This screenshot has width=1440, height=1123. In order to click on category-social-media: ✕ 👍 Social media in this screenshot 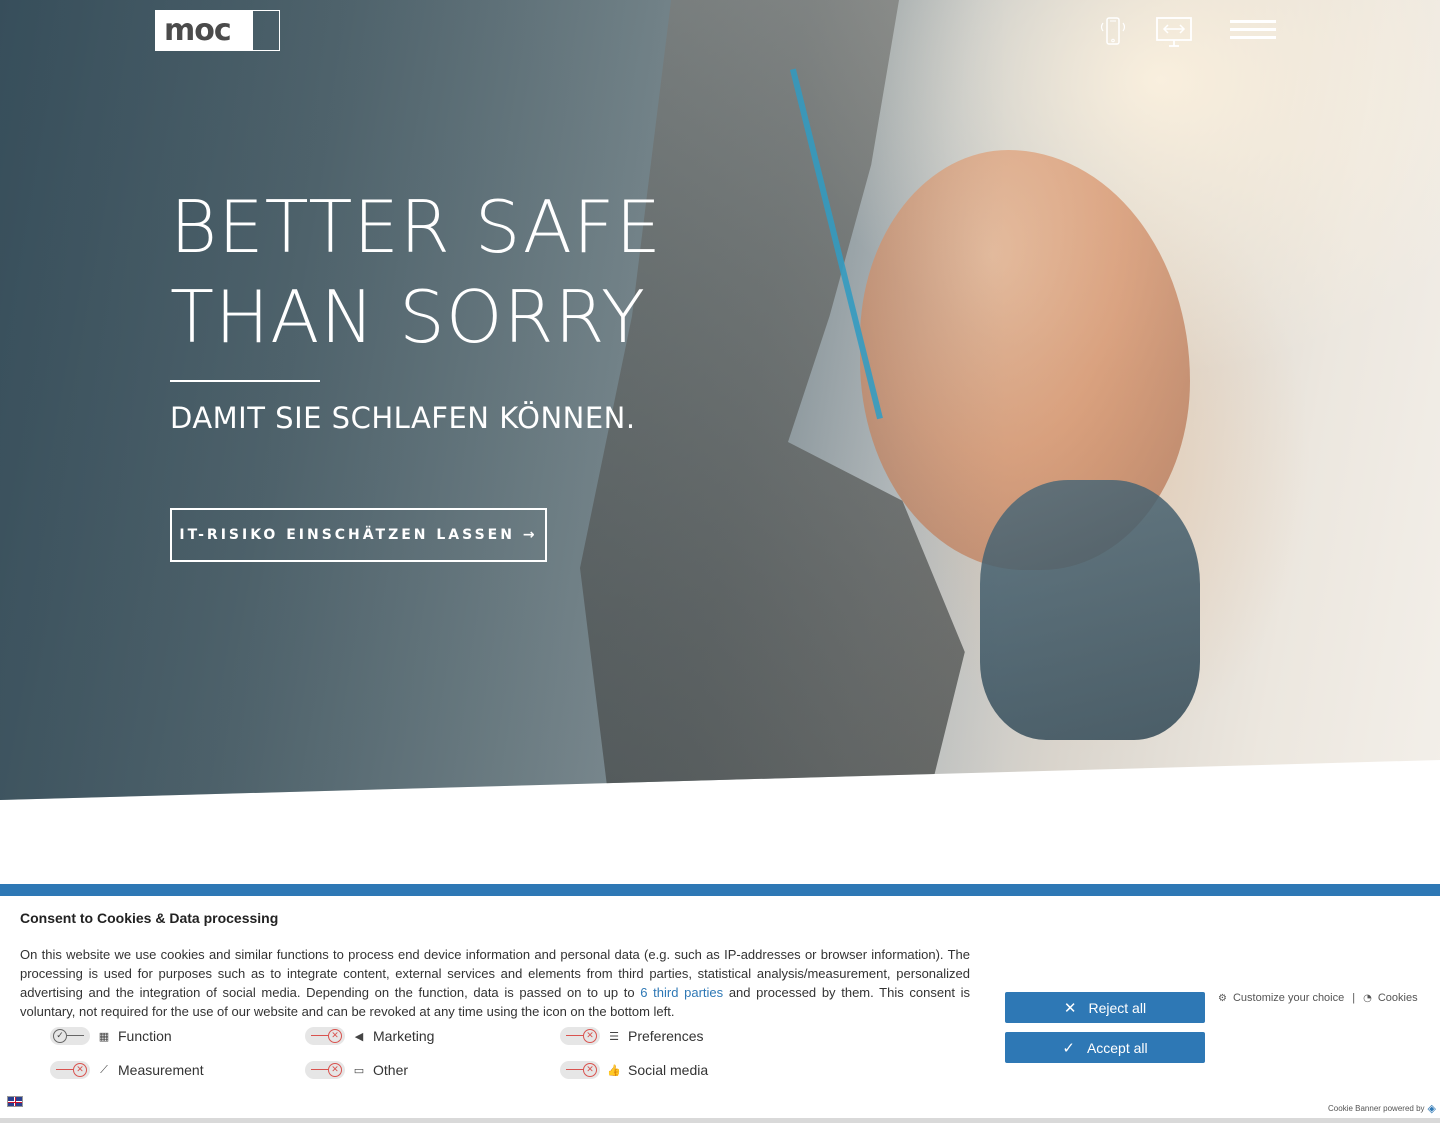, I will do `click(634, 1070)`.